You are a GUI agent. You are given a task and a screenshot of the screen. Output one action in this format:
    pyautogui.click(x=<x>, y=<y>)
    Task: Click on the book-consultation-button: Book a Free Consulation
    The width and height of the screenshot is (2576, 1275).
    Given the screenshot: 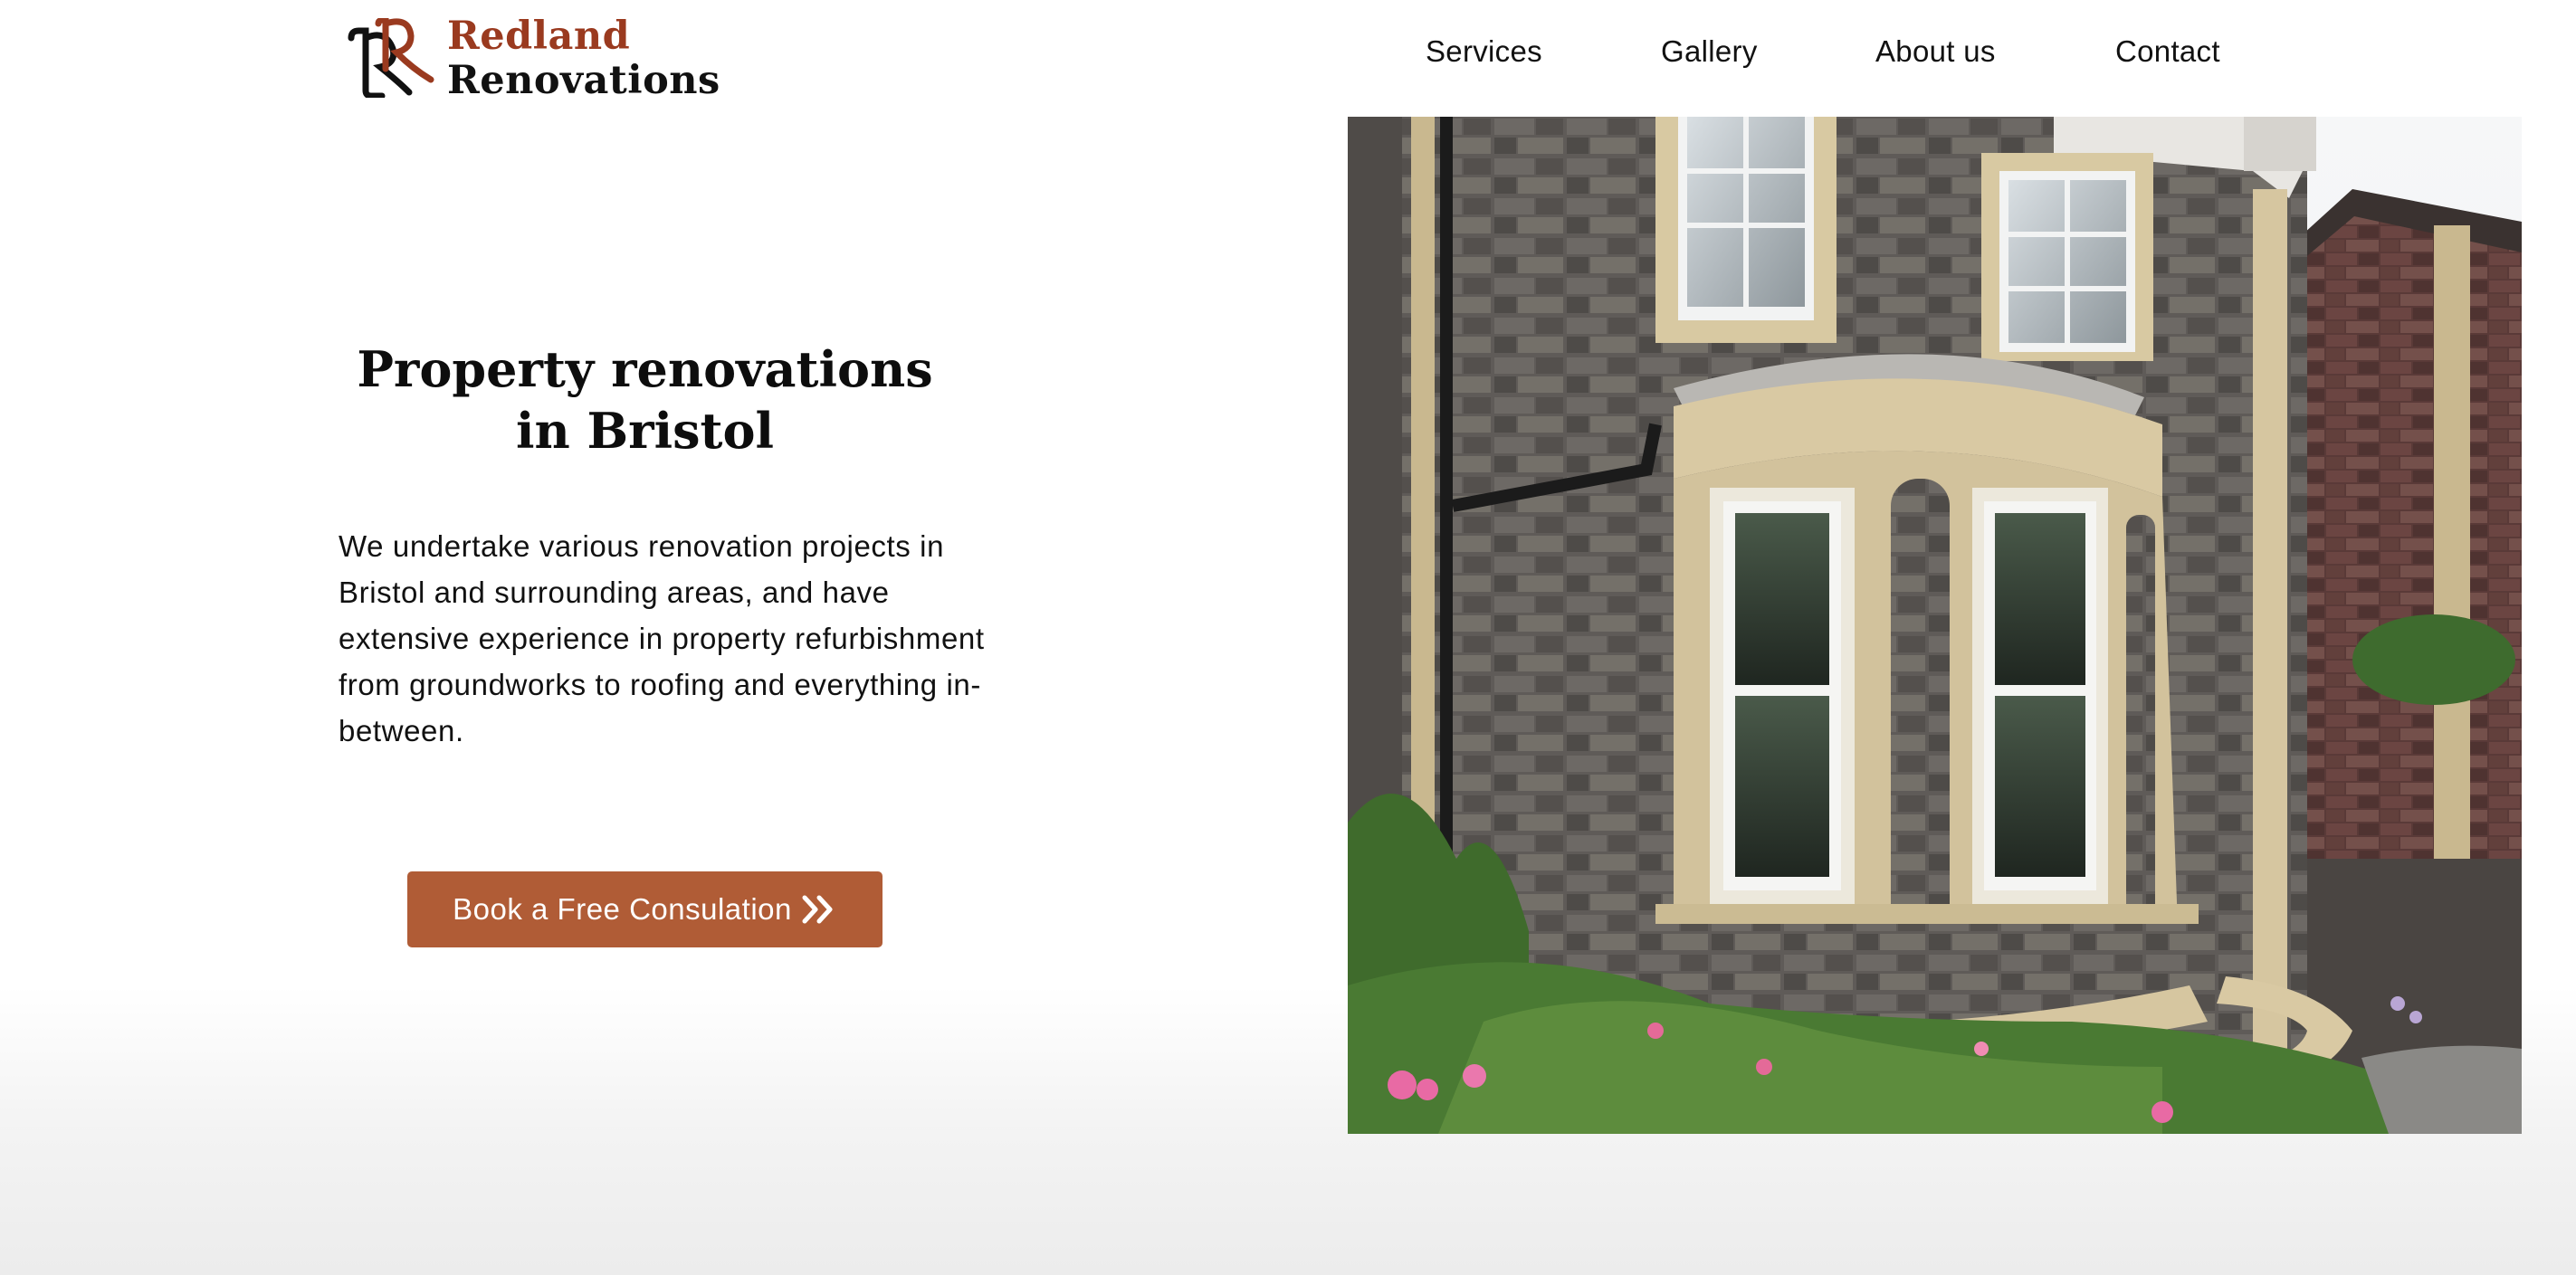 What is the action you would take?
    pyautogui.click(x=645, y=909)
    